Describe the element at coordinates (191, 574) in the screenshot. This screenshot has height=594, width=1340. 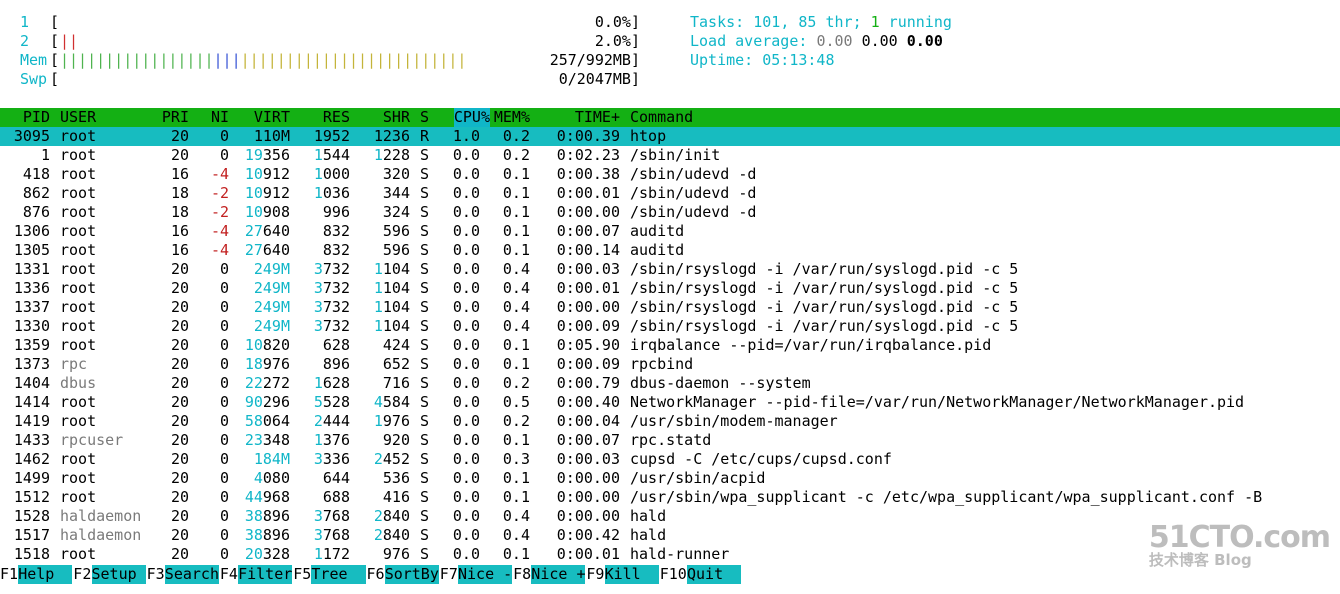
I see `fkey-label: Search` at that location.